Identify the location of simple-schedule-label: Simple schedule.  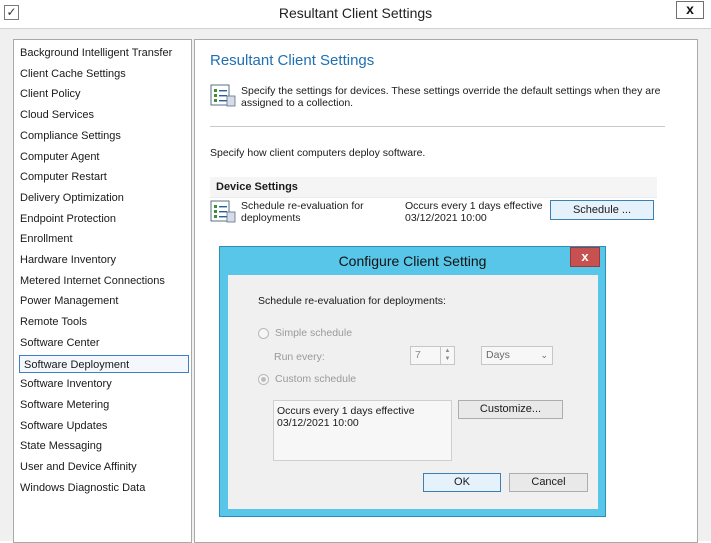
(314, 333).